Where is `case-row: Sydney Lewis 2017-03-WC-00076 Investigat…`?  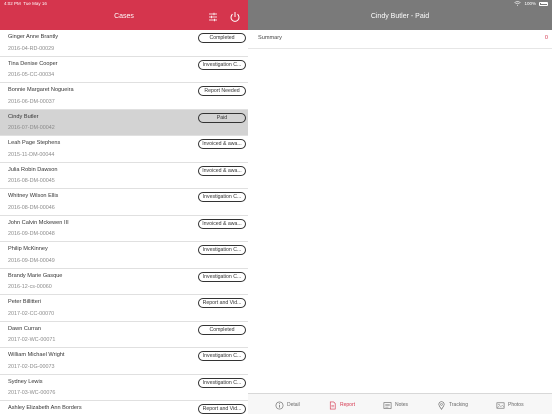
case-row: Sydney Lewis 2017-03-WC-00076 Investigat… is located at coordinates (124, 387).